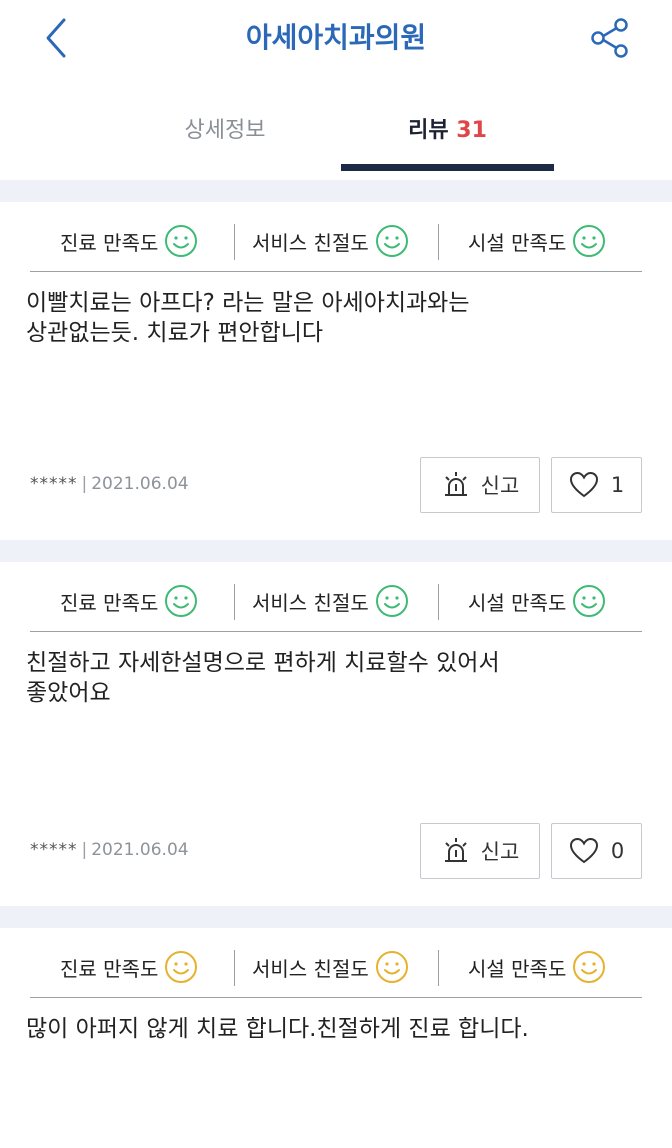 This screenshot has height=1148, width=672. I want to click on page-title: 아세아치과의원, so click(336, 37).